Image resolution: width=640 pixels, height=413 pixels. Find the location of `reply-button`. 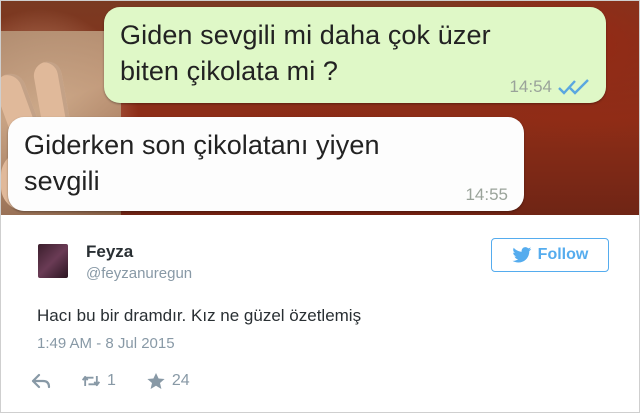

reply-button is located at coordinates (41, 381).